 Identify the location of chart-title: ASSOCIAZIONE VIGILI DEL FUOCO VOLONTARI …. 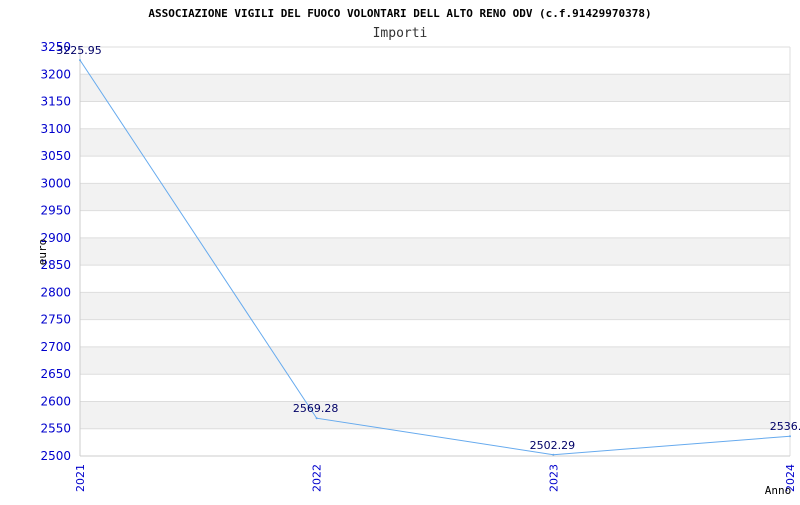
(399, 13).